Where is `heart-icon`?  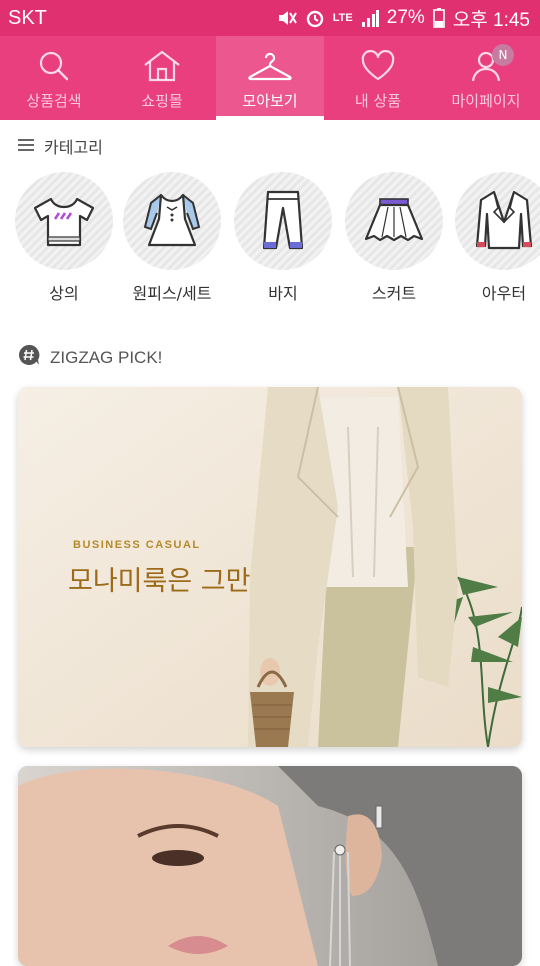 heart-icon is located at coordinates (378, 66).